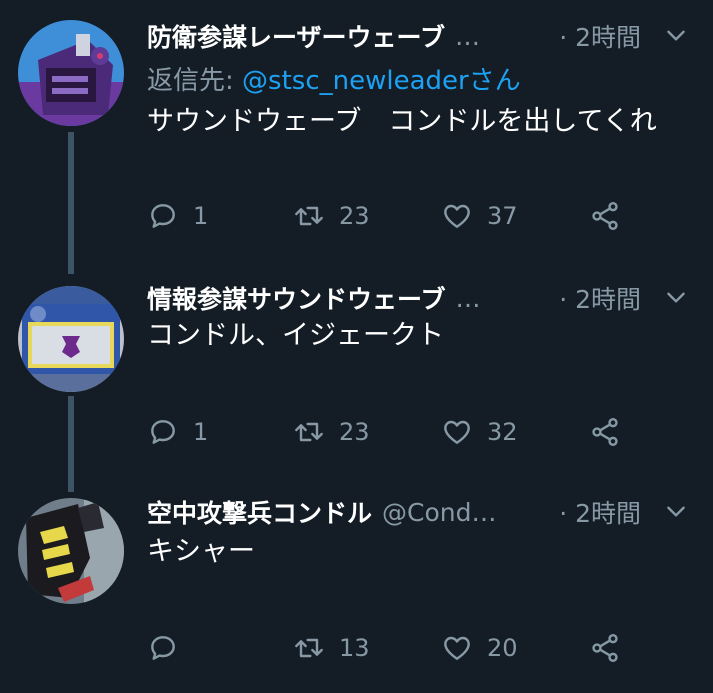 The height and width of the screenshot is (693, 713). I want to click on reply-mention-link: @stsc_newleaderさん, so click(381, 81).